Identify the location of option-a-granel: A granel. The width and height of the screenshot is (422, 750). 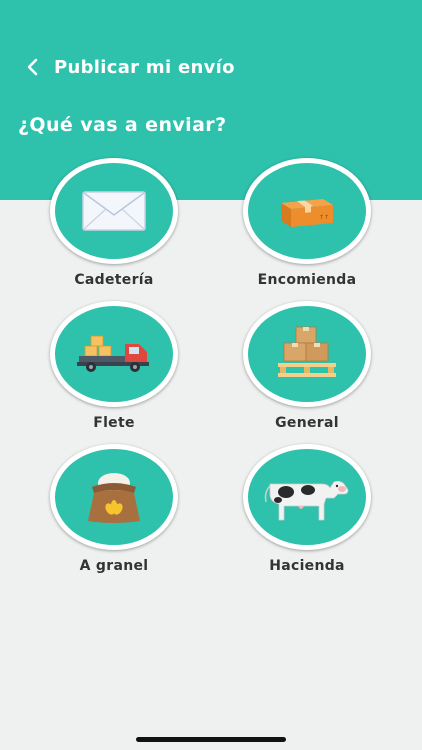
(114, 514).